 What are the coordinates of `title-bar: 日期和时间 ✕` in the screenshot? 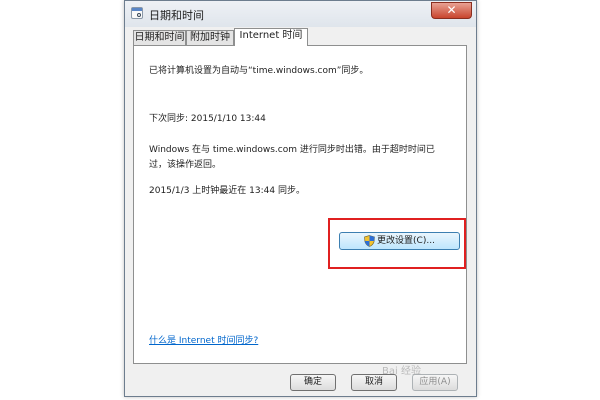 It's located at (300, 14).